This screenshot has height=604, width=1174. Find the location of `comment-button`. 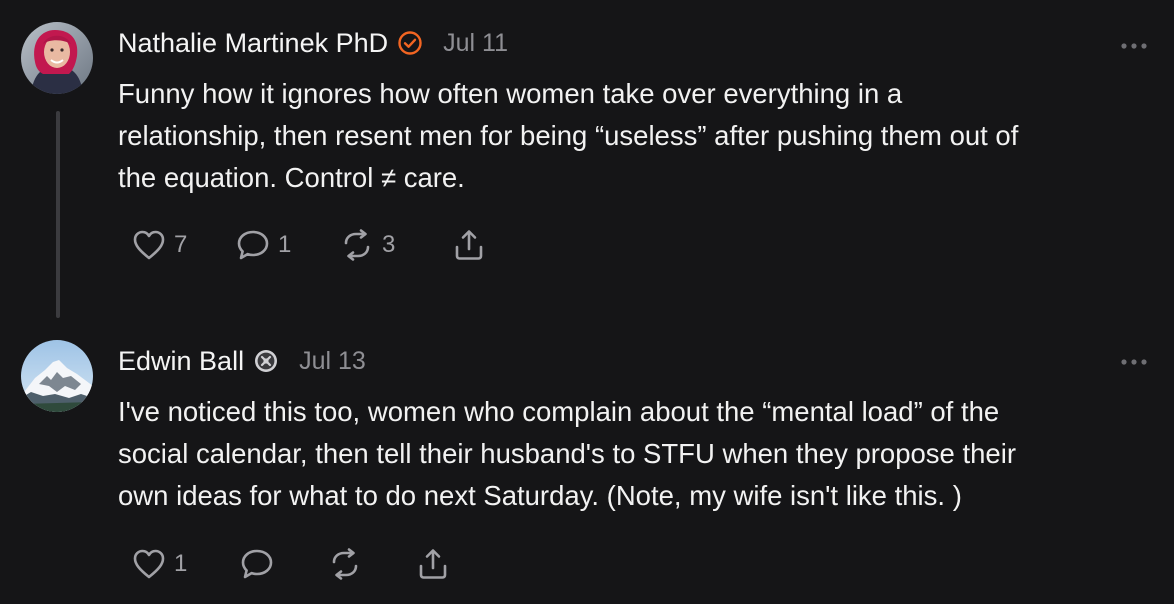

comment-button is located at coordinates (261, 564).